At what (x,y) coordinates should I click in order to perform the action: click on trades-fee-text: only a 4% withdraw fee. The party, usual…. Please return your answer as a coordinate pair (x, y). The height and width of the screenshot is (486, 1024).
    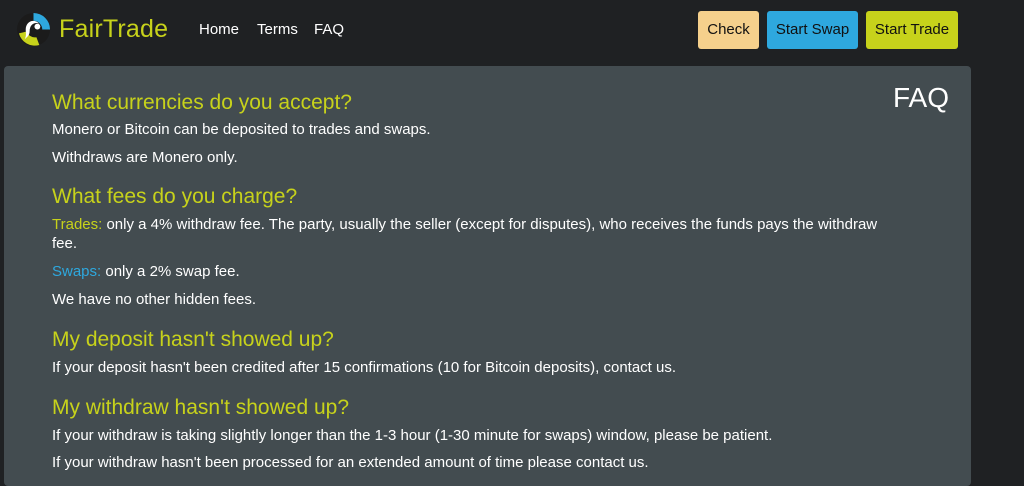
    Looking at the image, I should click on (465, 234).